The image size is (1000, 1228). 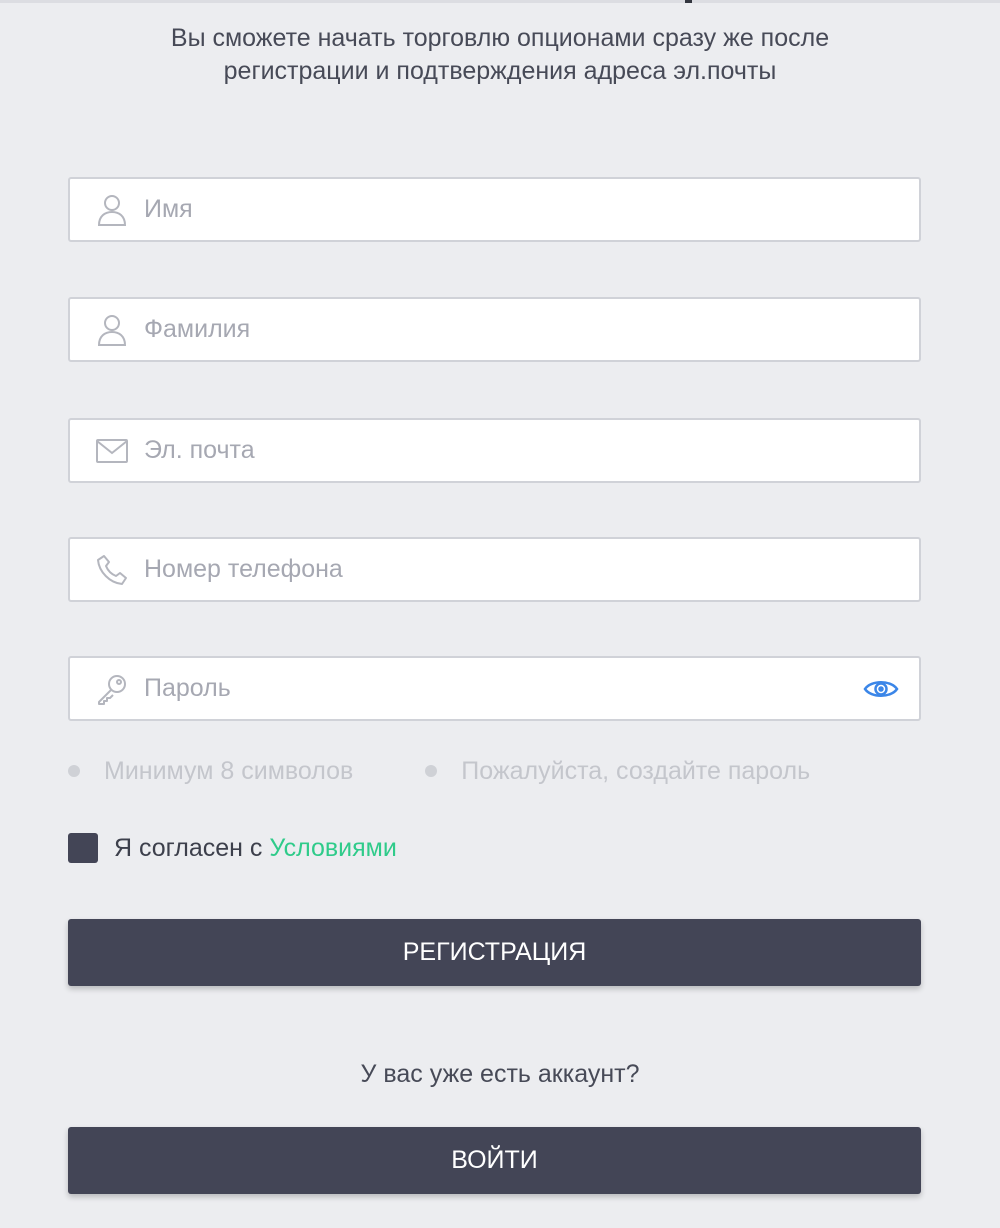 What do you see at coordinates (112, 689) in the screenshot?
I see `key-icon` at bounding box center [112, 689].